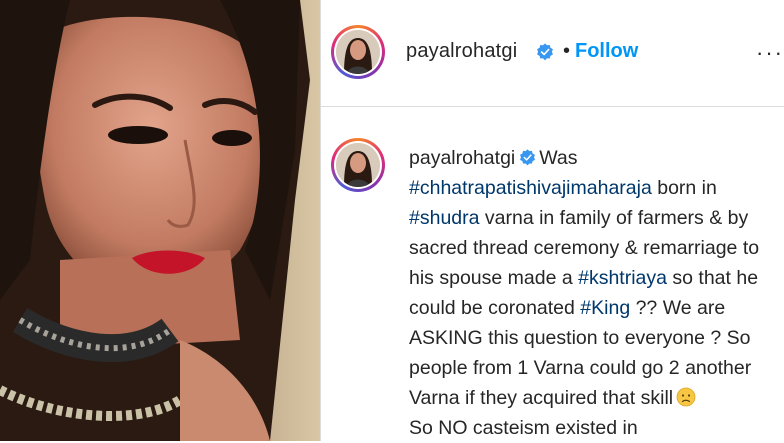  What do you see at coordinates (770, 53) in the screenshot?
I see `more-options-icon: ···` at bounding box center [770, 53].